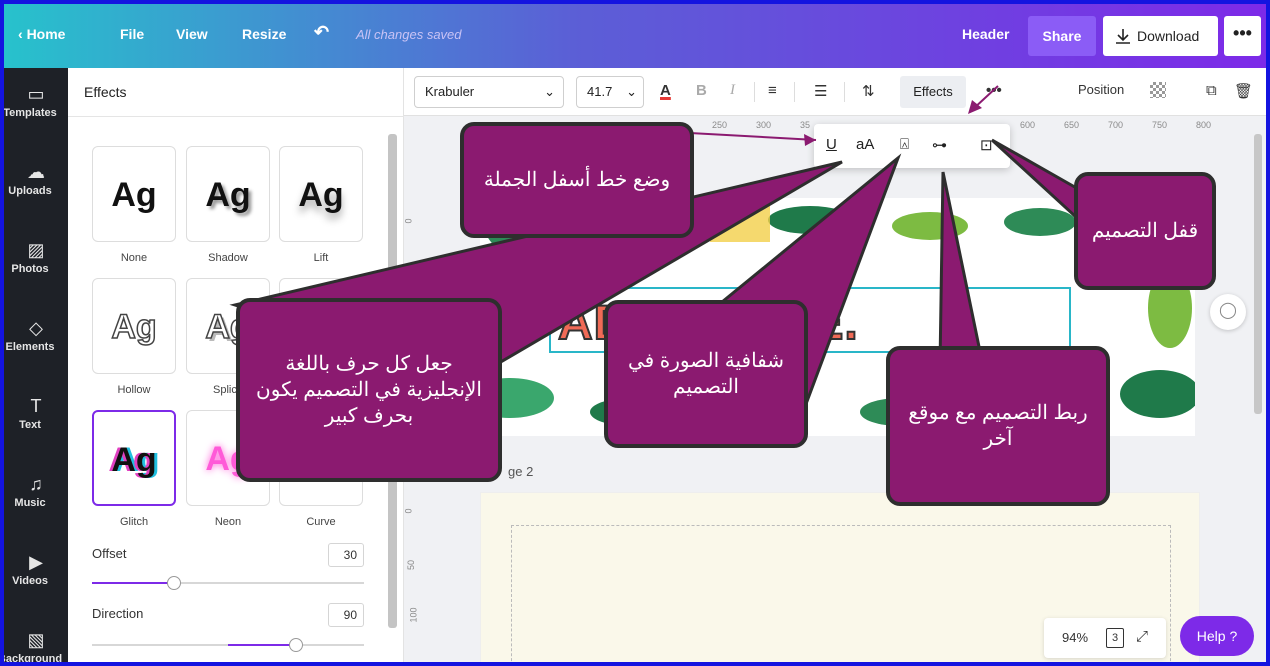 The width and height of the screenshot is (1270, 666). What do you see at coordinates (36, 562) in the screenshot?
I see `video-icon: ▶` at bounding box center [36, 562].